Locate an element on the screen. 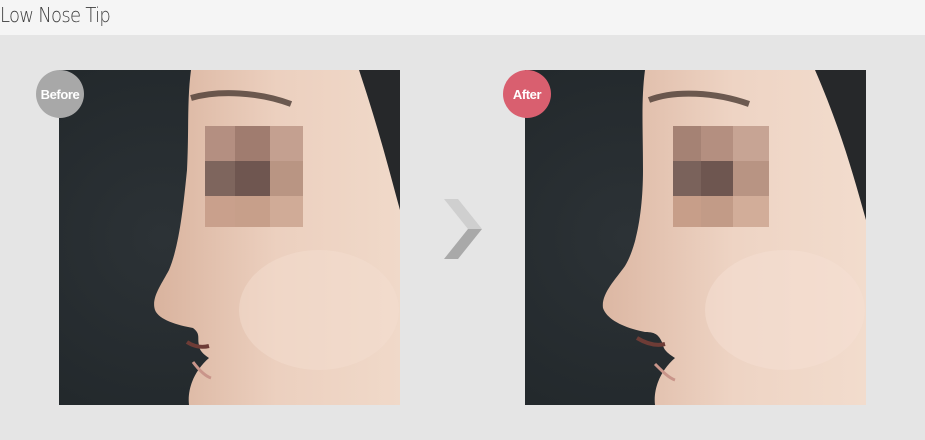 The width and height of the screenshot is (925, 440). after-badge: After is located at coordinates (527, 94).